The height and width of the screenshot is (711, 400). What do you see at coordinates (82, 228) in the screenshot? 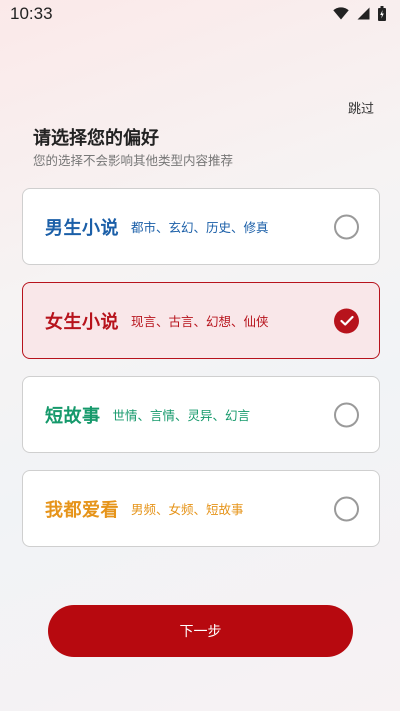
I see `option-name: 男生小说` at bounding box center [82, 228].